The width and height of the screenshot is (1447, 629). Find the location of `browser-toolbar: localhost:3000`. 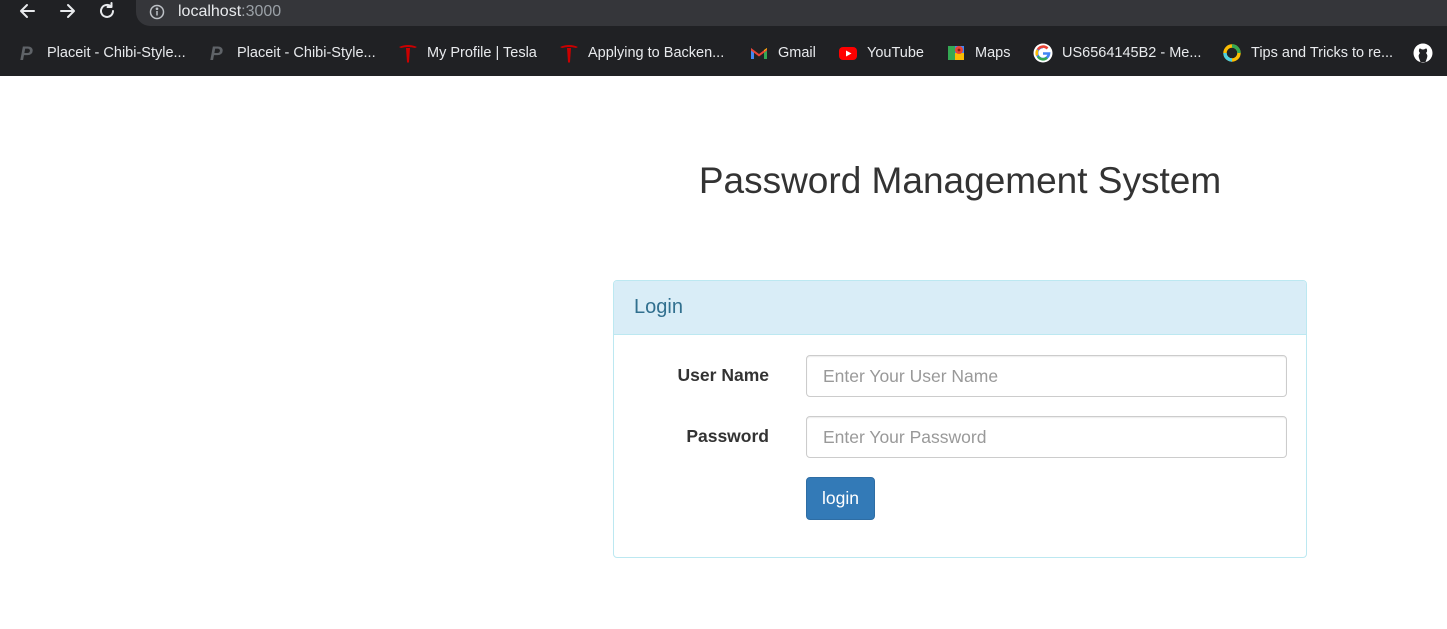

browser-toolbar: localhost:3000 is located at coordinates (723, 14).